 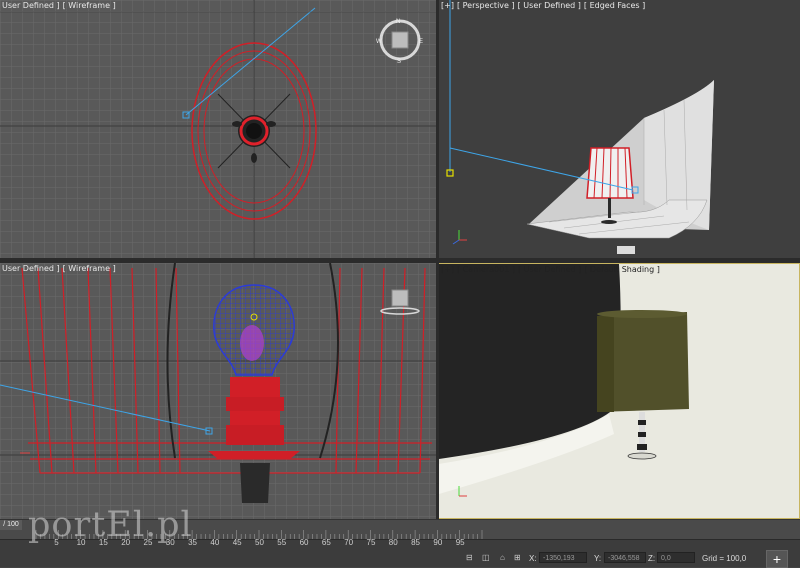 What do you see at coordinates (379, 42) in the screenshot?
I see `svg-text: W` at bounding box center [379, 42].